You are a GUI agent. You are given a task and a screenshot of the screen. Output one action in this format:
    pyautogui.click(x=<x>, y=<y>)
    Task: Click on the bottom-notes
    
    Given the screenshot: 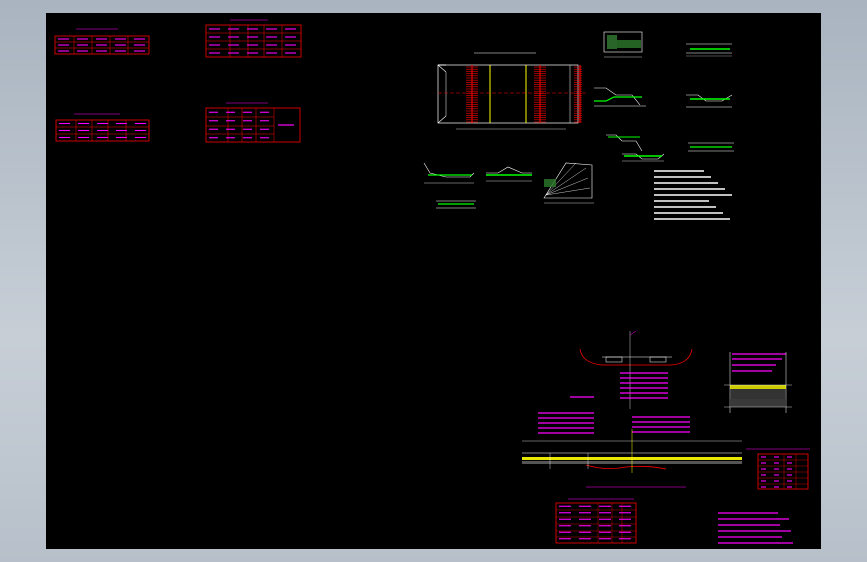 What is the action you would take?
    pyautogui.click(x=755, y=528)
    